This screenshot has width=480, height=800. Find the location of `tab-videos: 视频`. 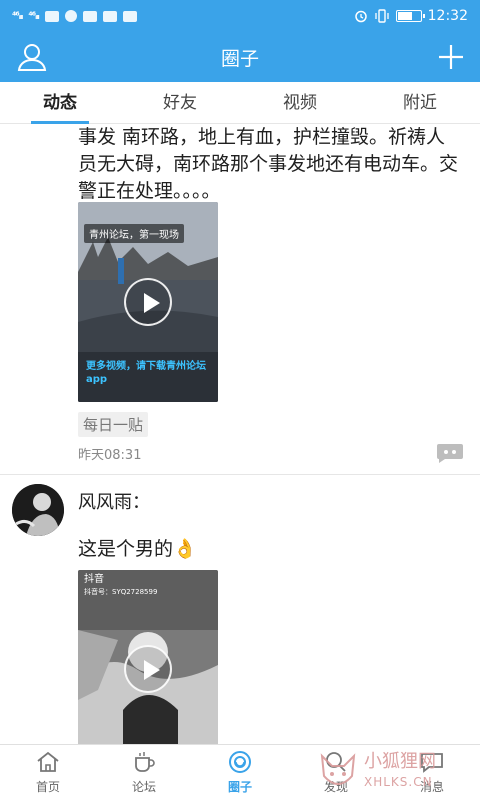

tab-videos: 视频 is located at coordinates (300, 102).